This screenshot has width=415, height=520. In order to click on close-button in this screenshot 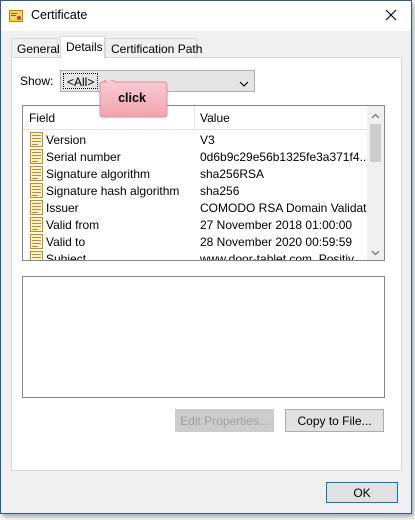, I will do `click(391, 16)`.